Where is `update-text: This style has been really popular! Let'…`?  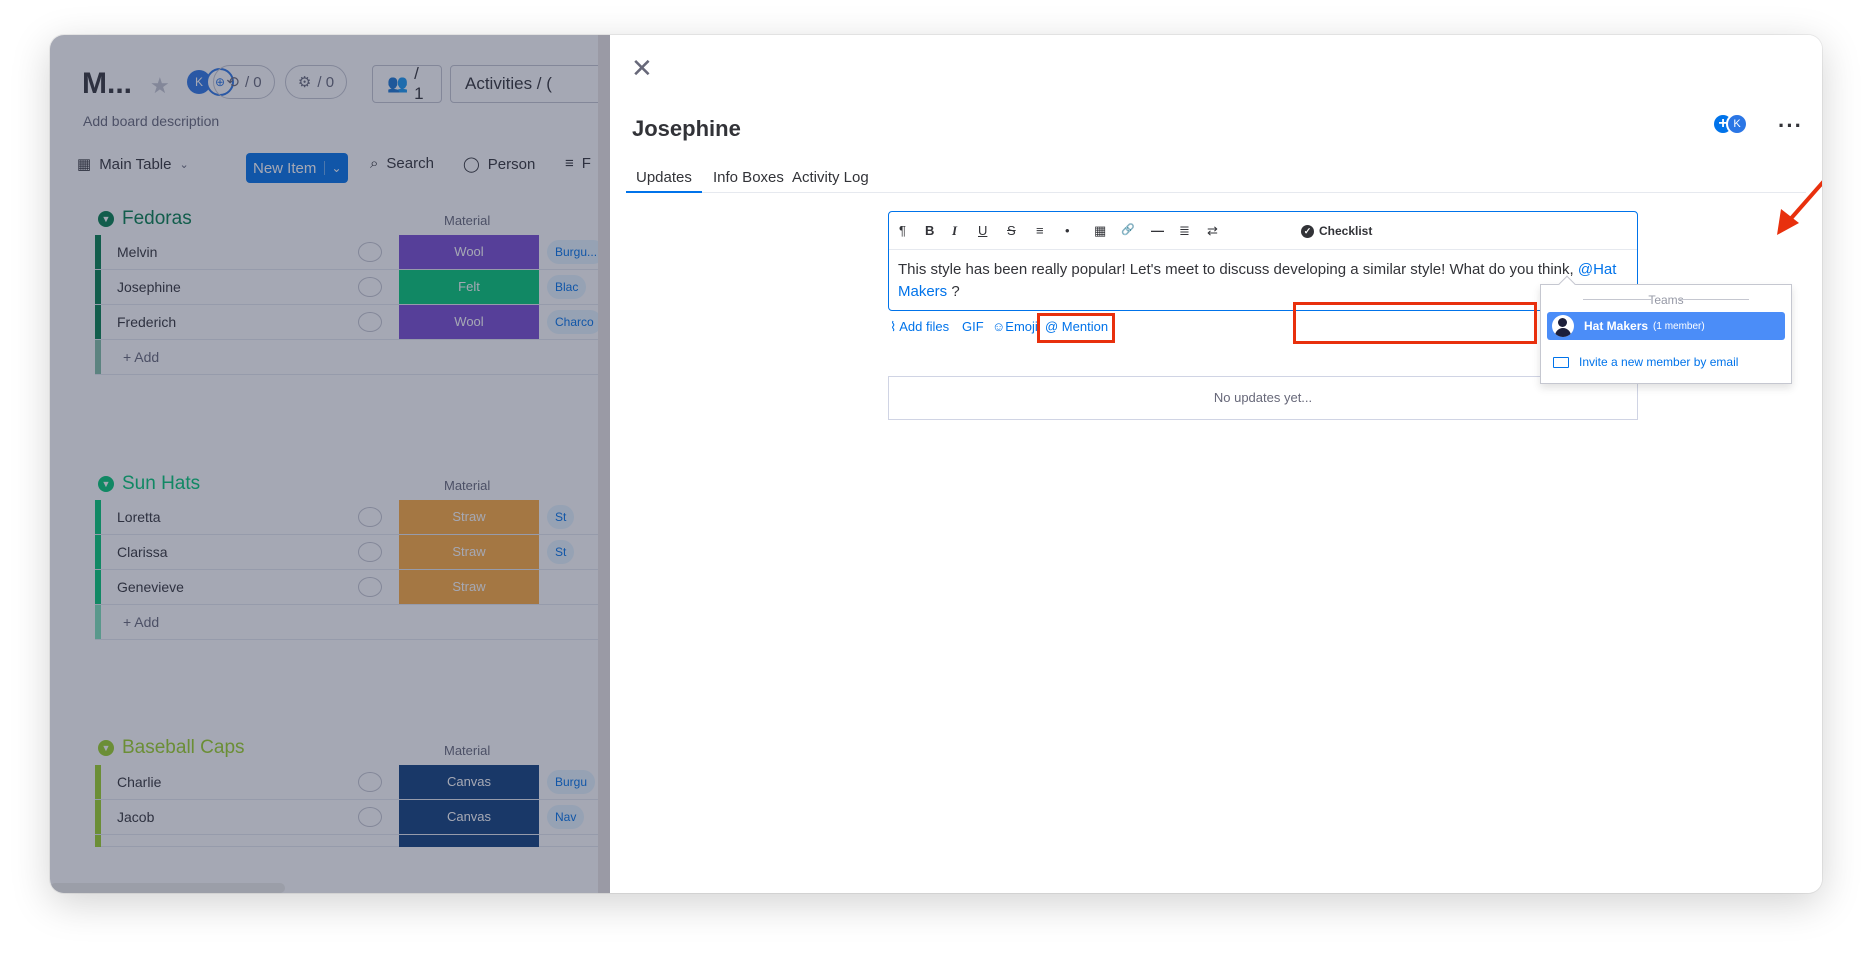 update-text: This style has been really popular! Let'… is located at coordinates (1238, 269).